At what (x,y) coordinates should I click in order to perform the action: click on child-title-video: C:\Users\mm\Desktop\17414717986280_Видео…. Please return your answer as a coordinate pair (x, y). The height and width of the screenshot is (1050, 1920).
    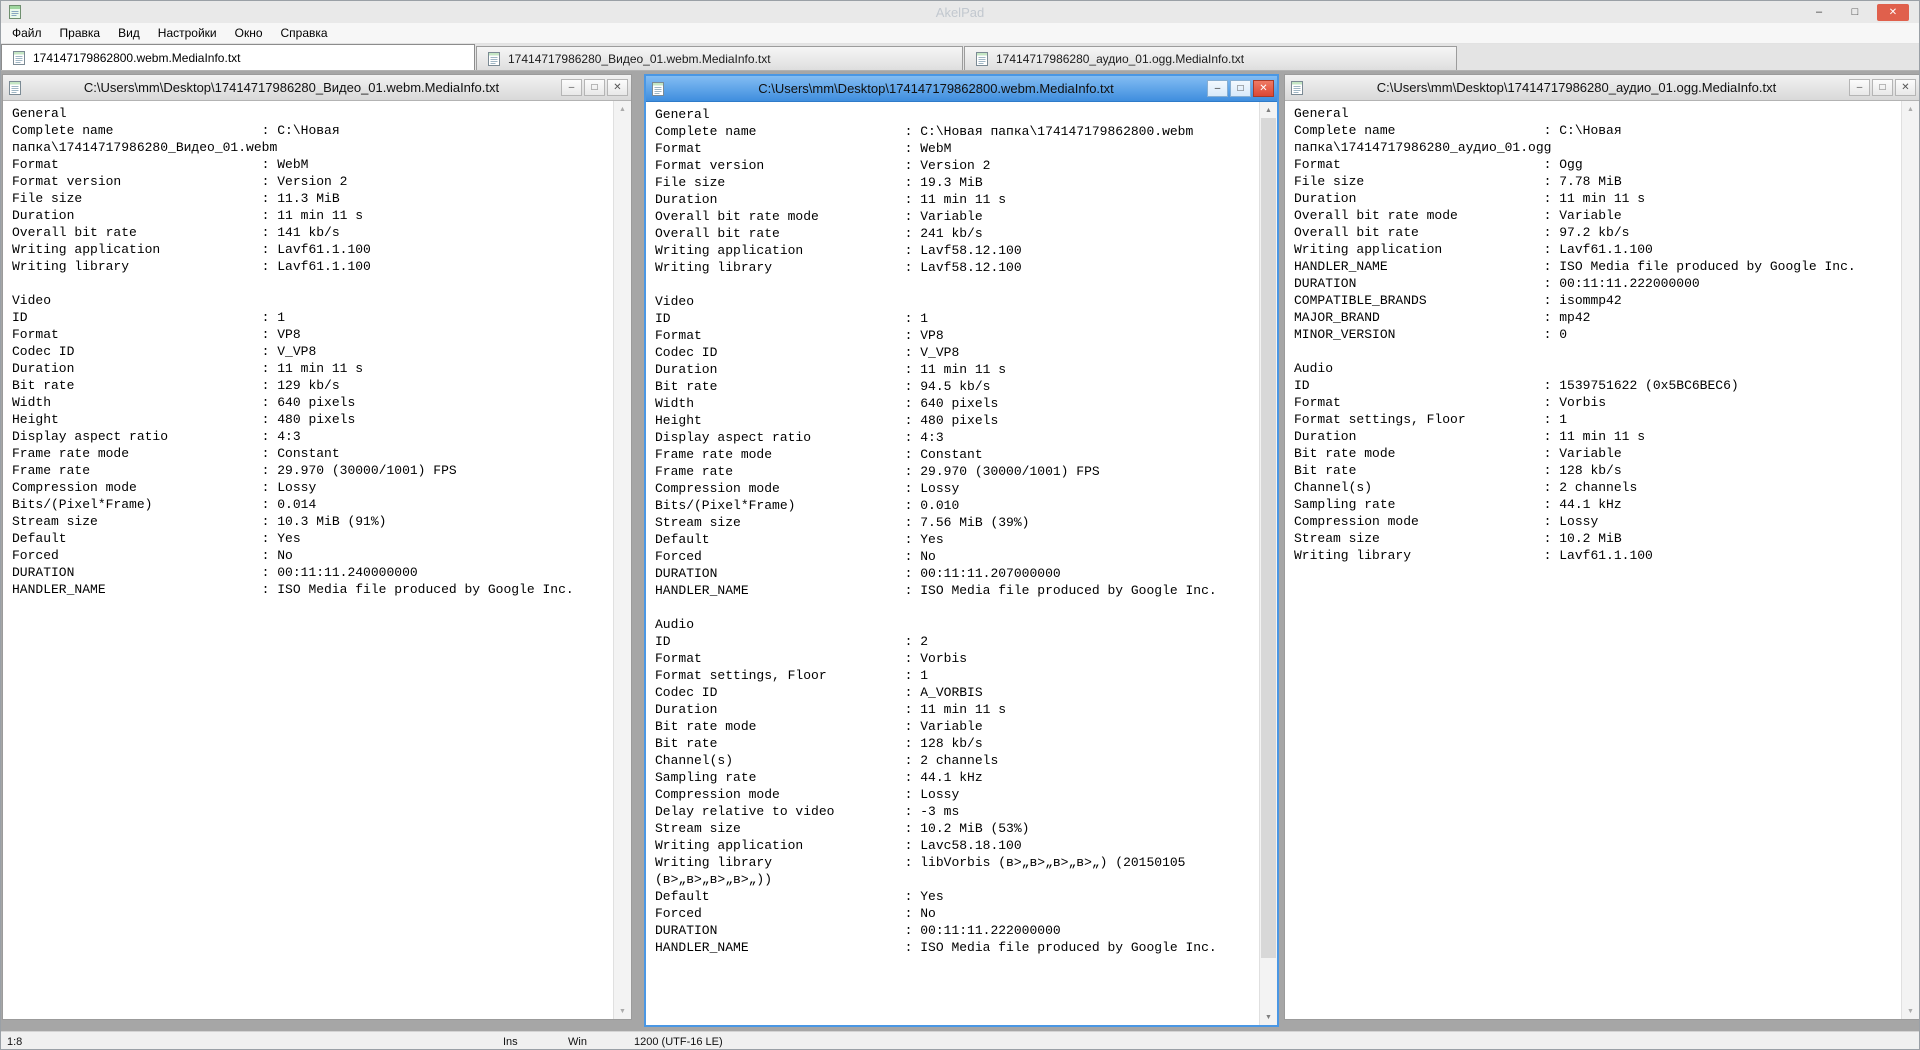
    Looking at the image, I should click on (291, 87).